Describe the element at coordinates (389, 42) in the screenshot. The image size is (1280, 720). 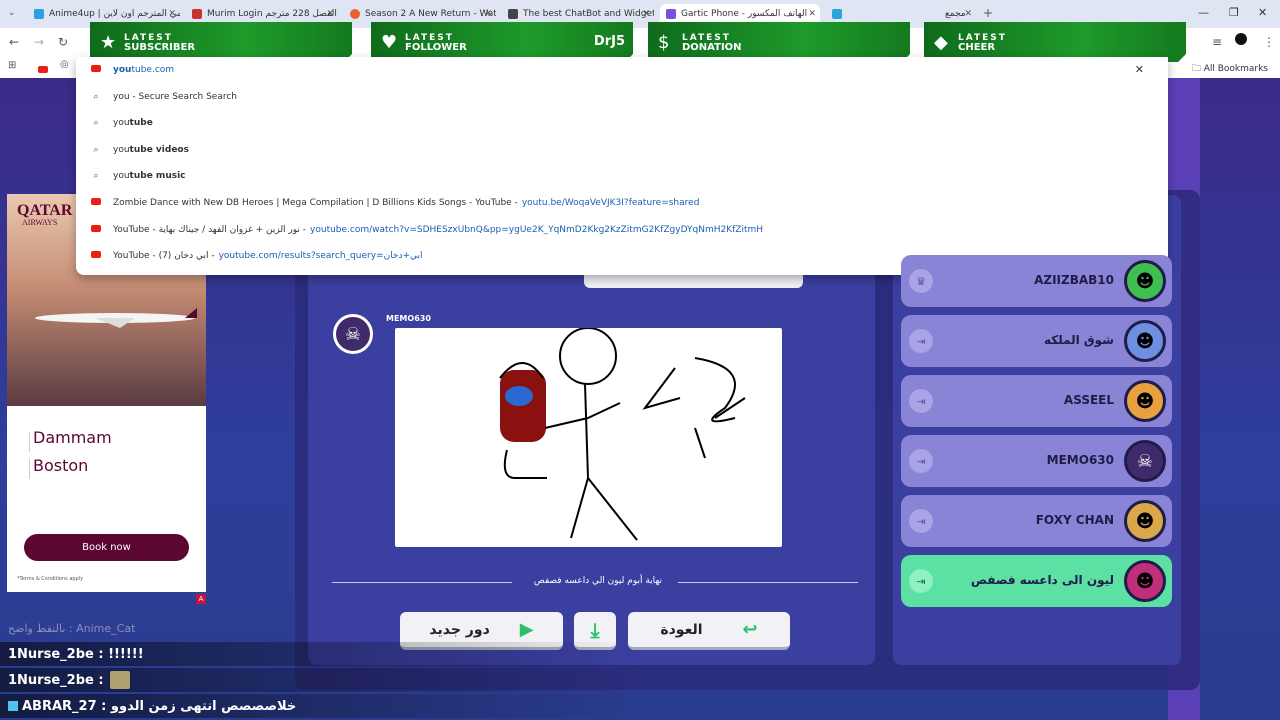
I see `heart-icon: ♥` at that location.